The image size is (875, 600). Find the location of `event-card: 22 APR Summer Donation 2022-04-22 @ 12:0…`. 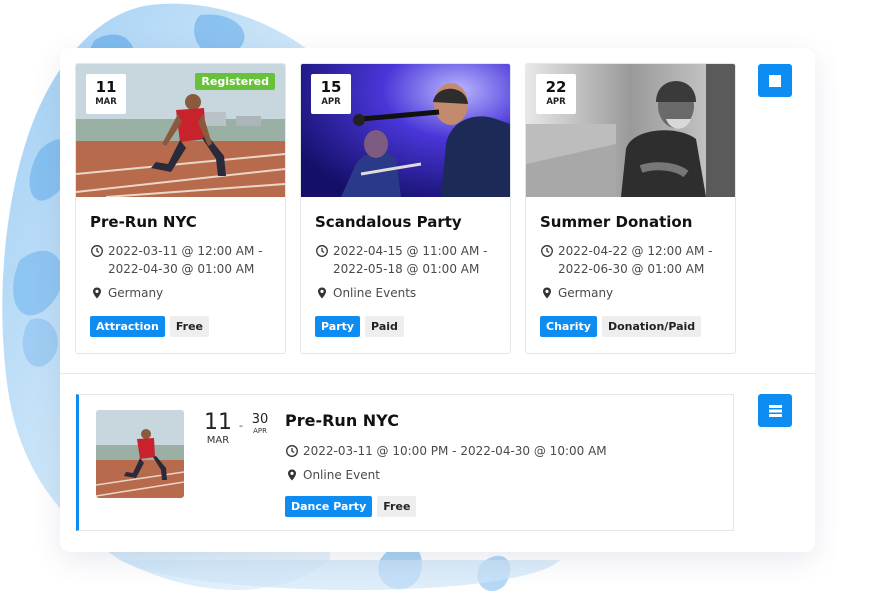

event-card: 22 APR Summer Donation 2022-04-22 @ 12:0… is located at coordinates (630, 208).